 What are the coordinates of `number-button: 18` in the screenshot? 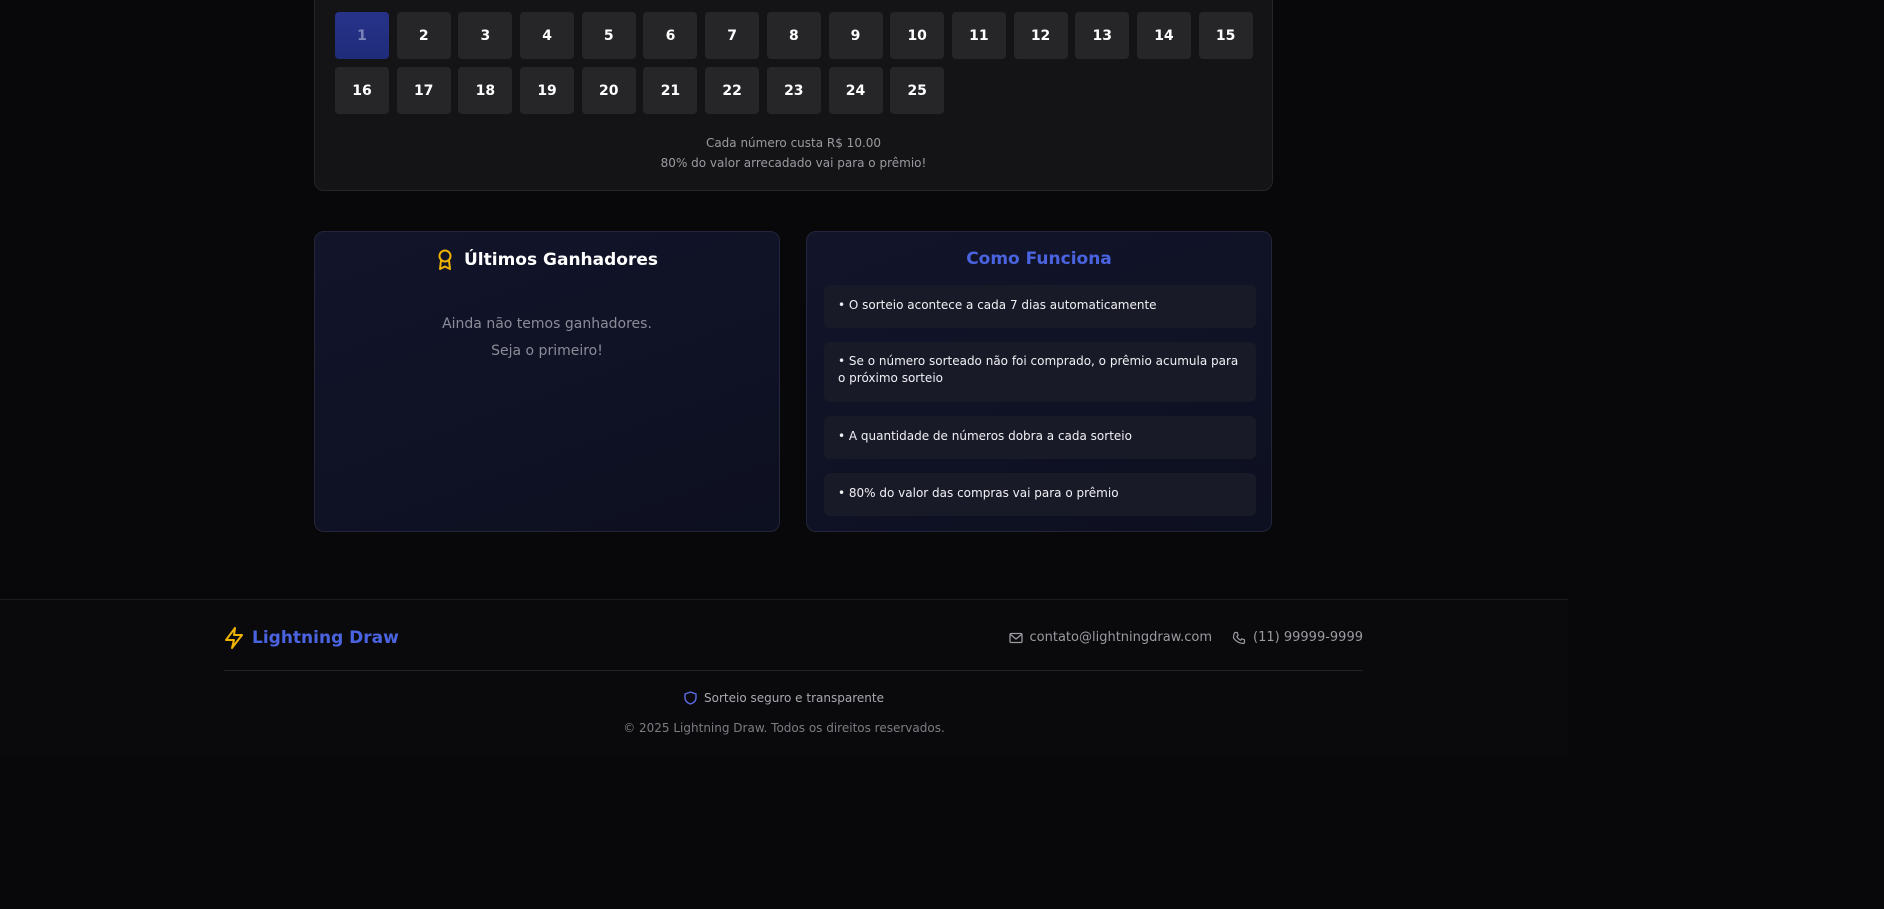 It's located at (485, 90).